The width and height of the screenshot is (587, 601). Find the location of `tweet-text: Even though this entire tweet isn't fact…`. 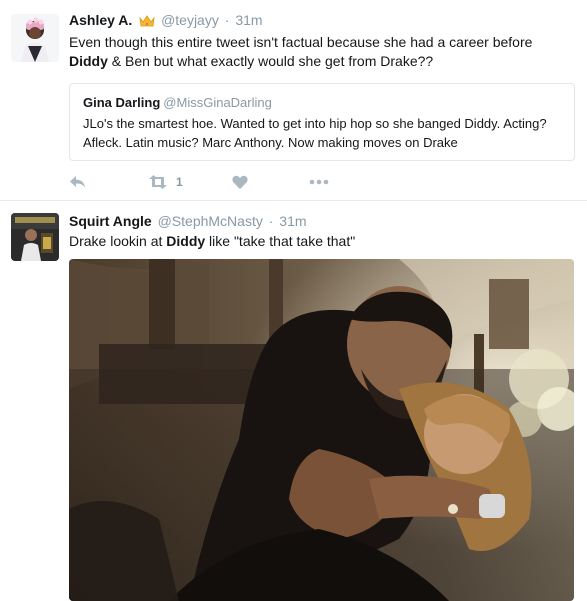

tweet-text: Even though this entire tweet isn't fact… is located at coordinates (321, 52).